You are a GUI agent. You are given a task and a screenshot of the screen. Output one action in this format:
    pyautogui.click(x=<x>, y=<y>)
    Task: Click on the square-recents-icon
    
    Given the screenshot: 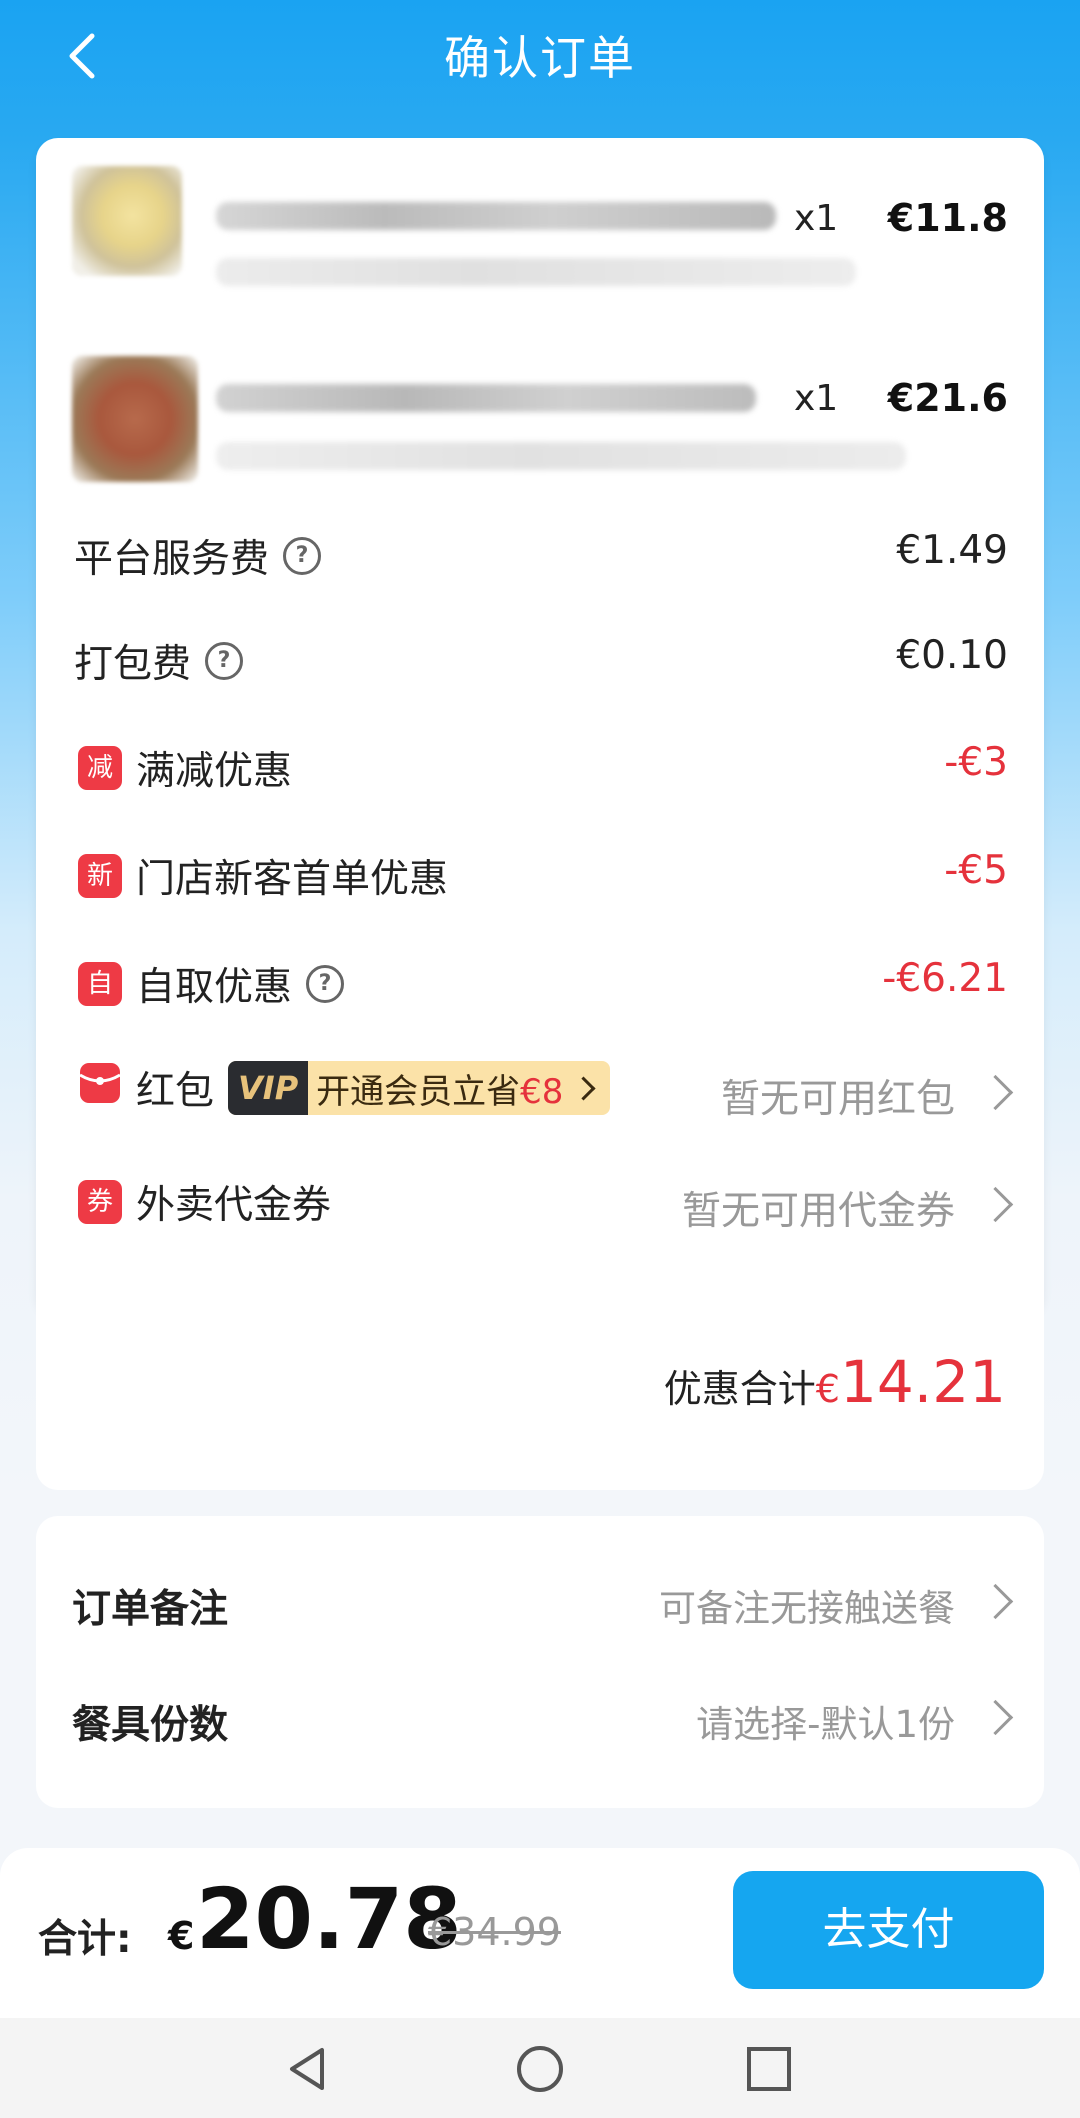 What is the action you would take?
    pyautogui.click(x=769, y=2069)
    